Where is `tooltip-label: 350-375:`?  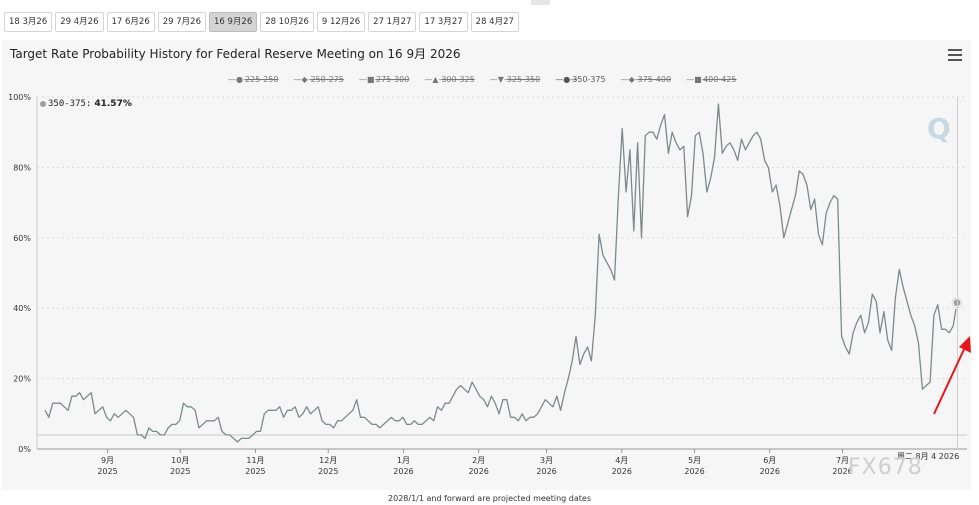
tooltip-label: 350-375: is located at coordinates (70, 104).